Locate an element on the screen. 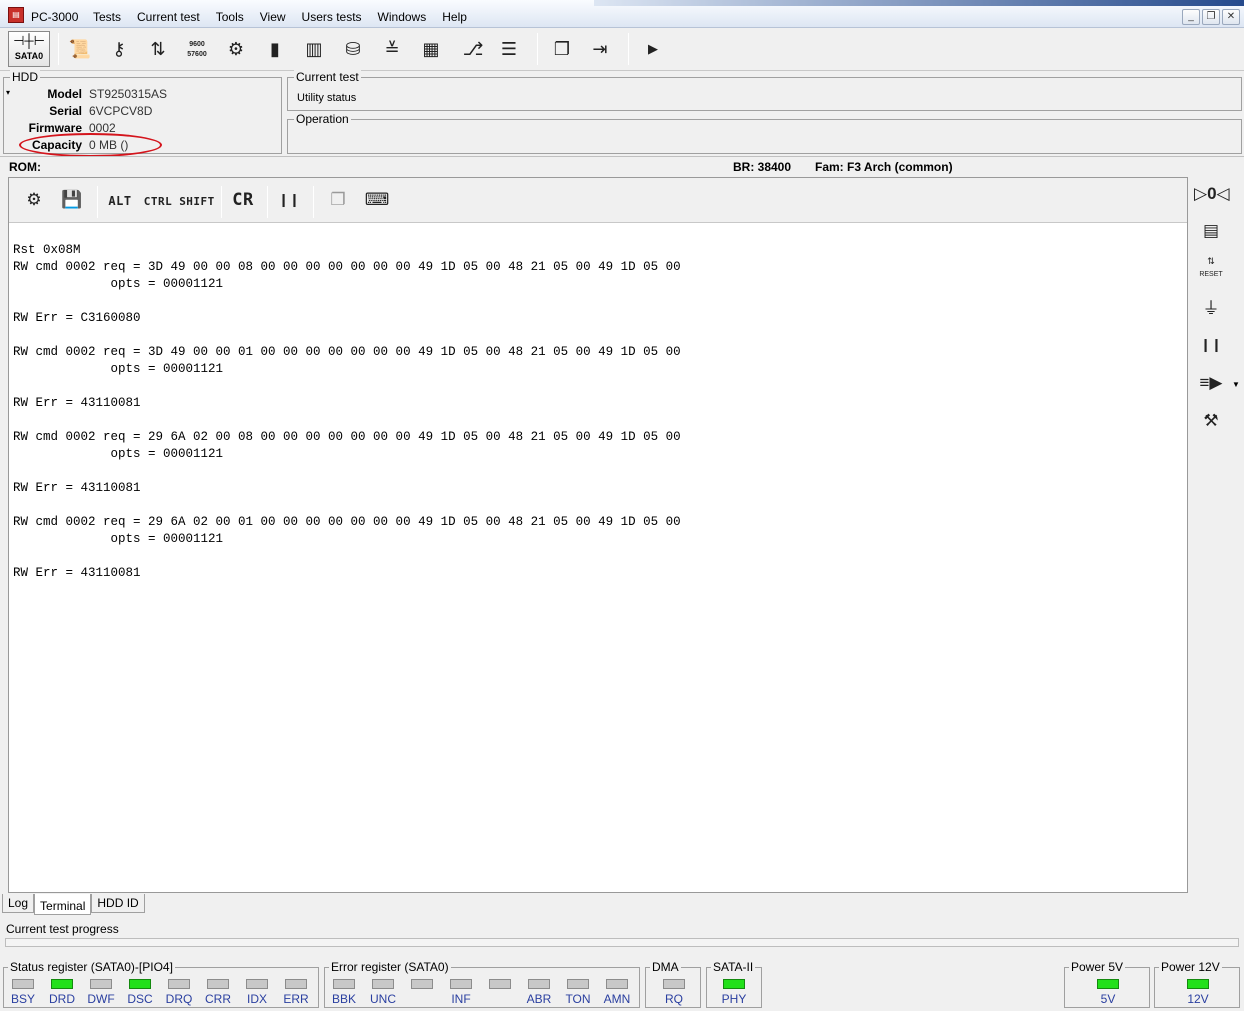 This screenshot has height=1011, width=1244. menu-tests: Tests is located at coordinates (107, 17).